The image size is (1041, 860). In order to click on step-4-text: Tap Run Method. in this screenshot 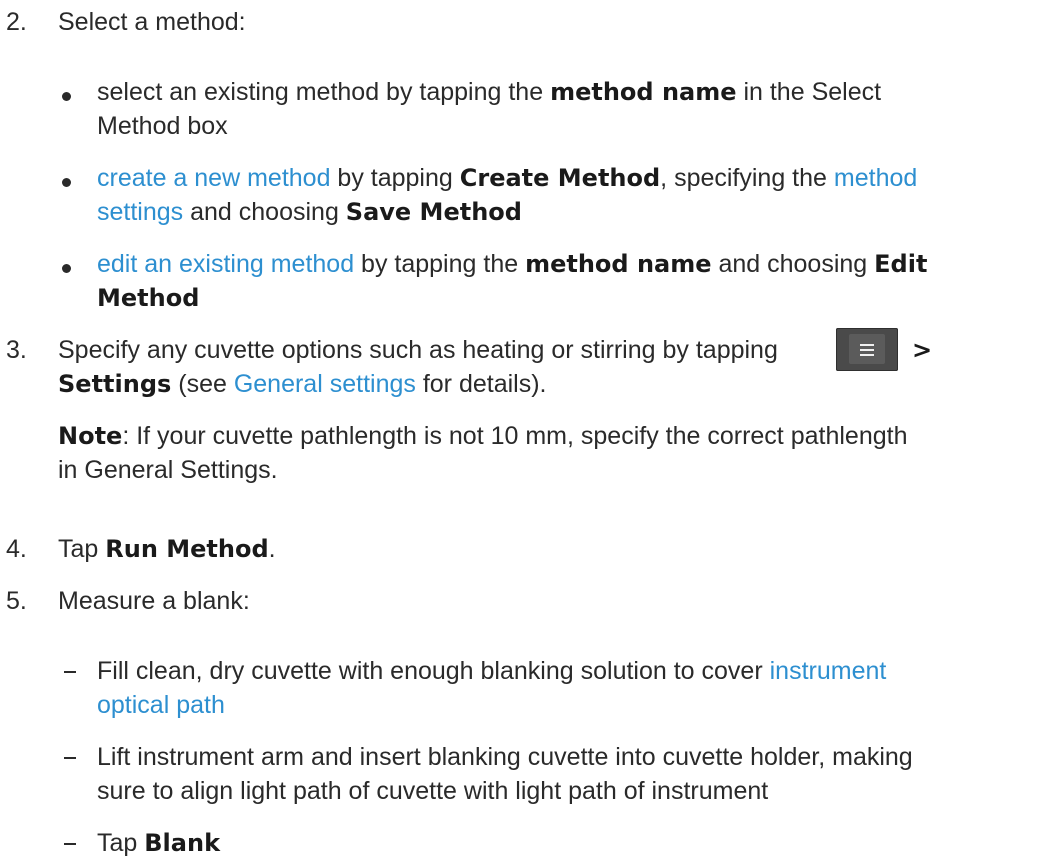, I will do `click(167, 549)`.